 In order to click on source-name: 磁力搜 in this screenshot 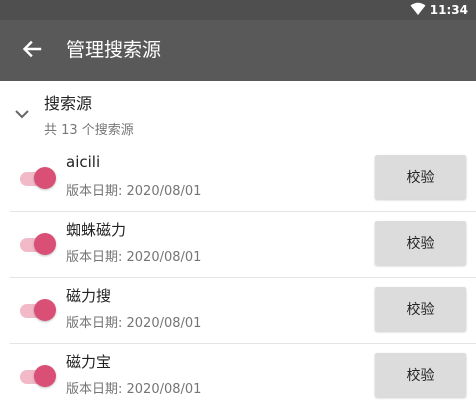, I will do `click(89, 296)`.